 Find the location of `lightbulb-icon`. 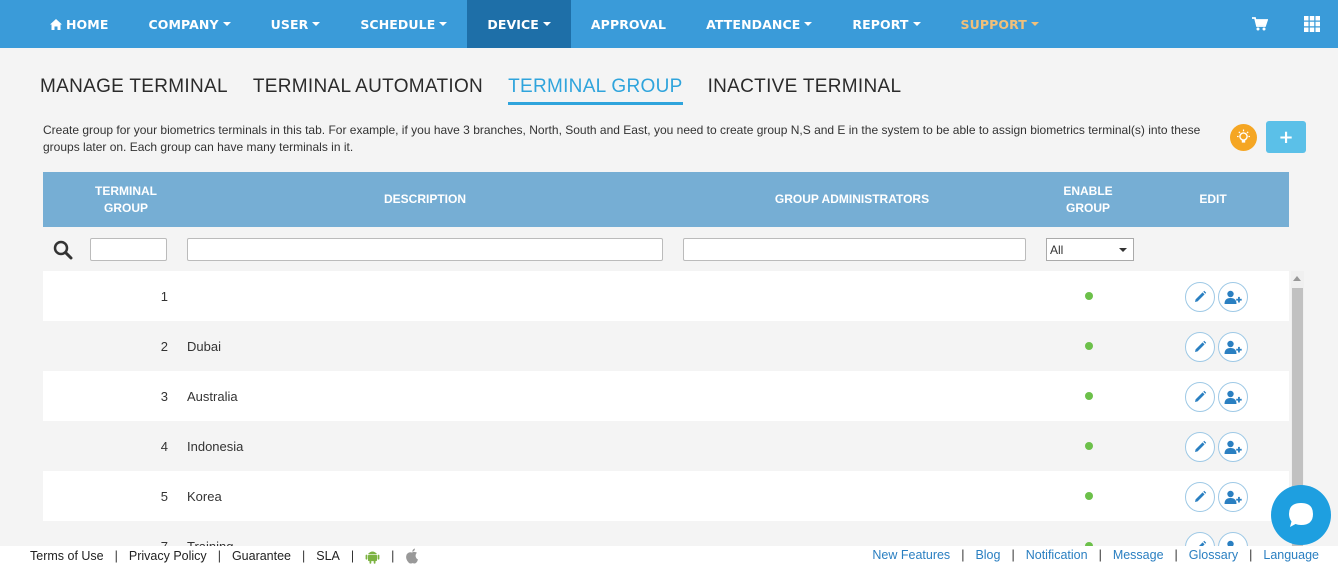

lightbulb-icon is located at coordinates (1243, 136).